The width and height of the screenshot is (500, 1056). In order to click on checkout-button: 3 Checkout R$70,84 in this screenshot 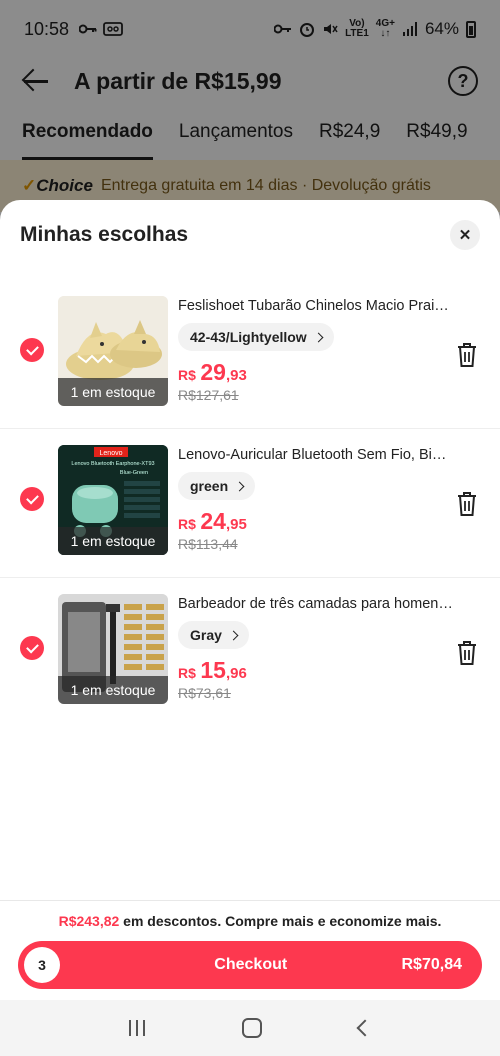, I will do `click(250, 965)`.